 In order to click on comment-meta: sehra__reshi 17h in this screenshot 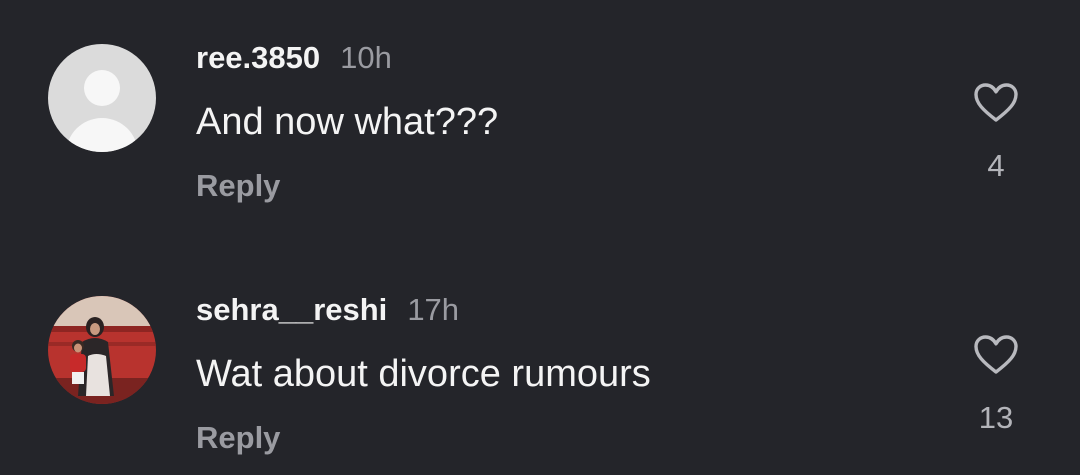, I will do `click(327, 312)`.